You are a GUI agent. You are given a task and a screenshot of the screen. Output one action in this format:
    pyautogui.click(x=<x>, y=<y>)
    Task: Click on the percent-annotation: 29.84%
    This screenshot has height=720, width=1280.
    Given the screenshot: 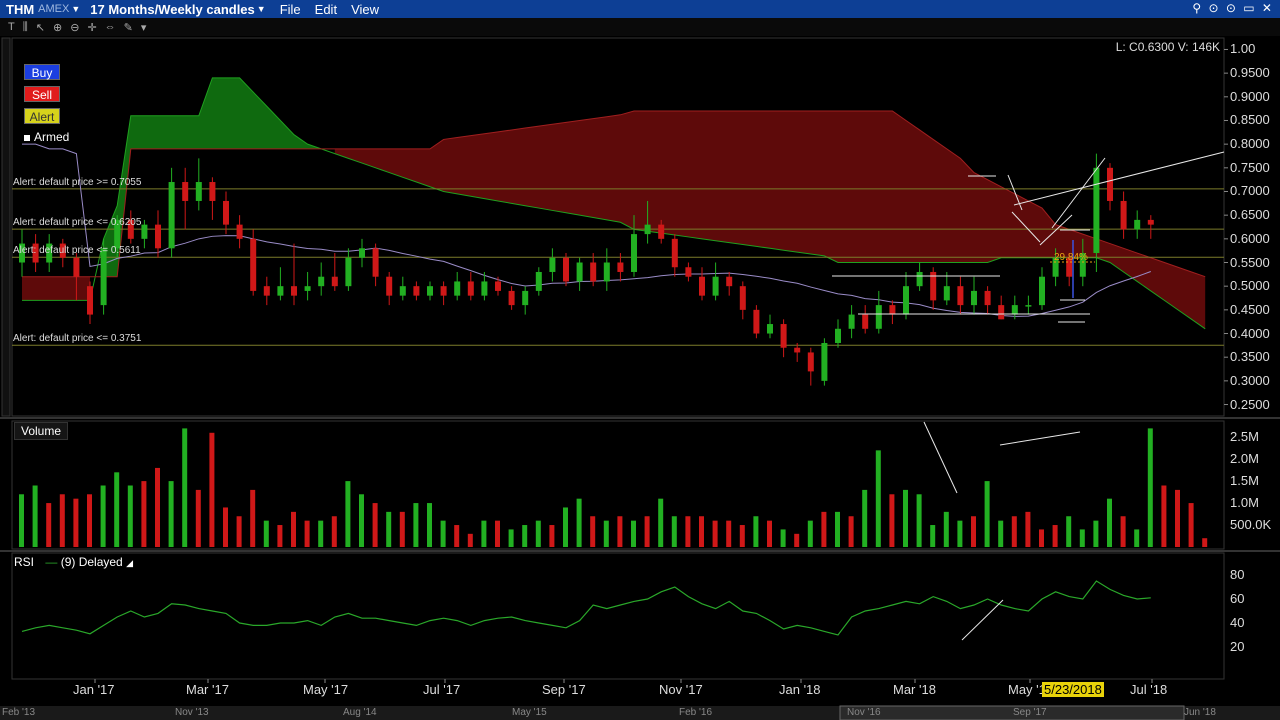 What is the action you would take?
    pyautogui.click(x=1071, y=257)
    